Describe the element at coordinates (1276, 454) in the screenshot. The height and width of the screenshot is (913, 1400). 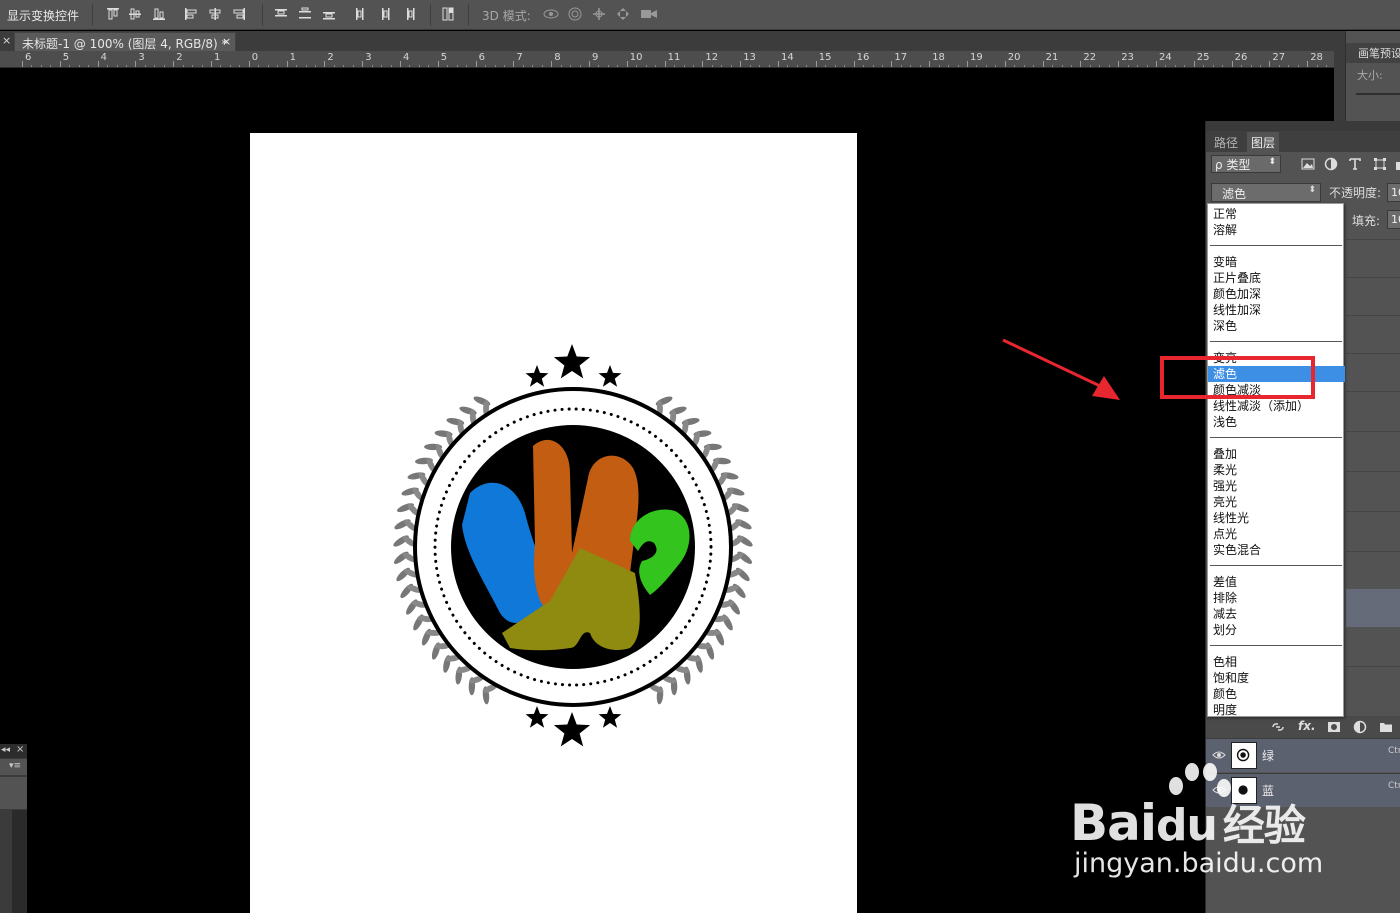
I see `blend-mode-option: 叠加` at that location.